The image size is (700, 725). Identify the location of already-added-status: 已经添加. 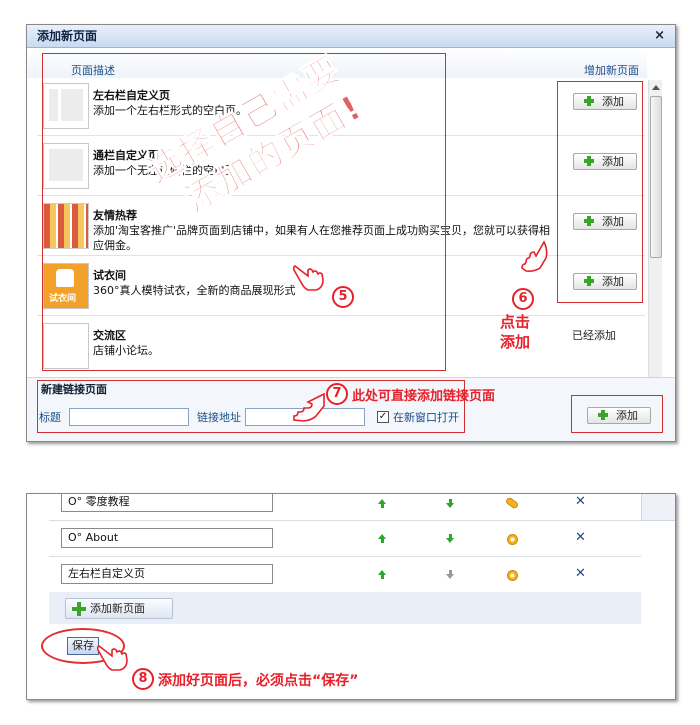
(594, 335).